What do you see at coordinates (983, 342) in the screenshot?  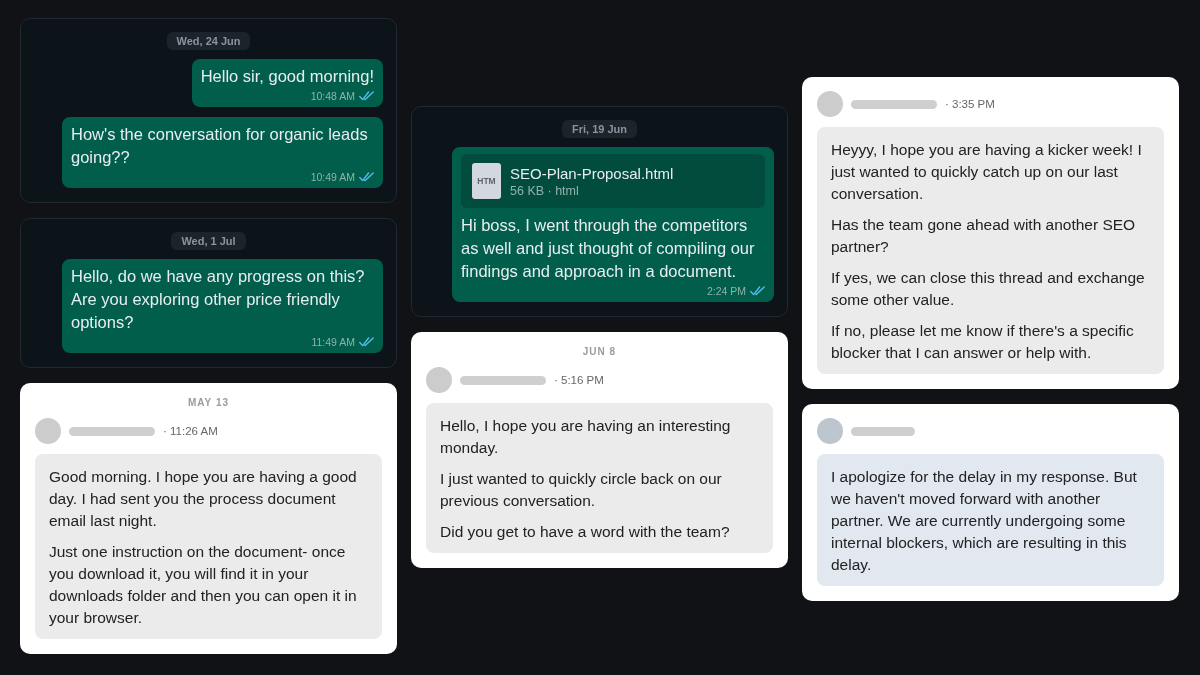 I see `message-text: If no, please let me know if there's a specific blocker that I can answer or help with.` at bounding box center [983, 342].